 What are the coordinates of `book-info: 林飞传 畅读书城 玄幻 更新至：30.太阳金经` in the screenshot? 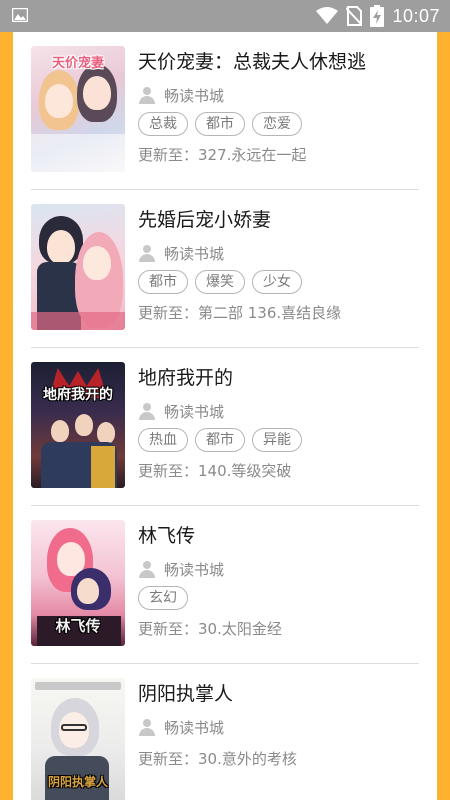 It's located at (282, 580).